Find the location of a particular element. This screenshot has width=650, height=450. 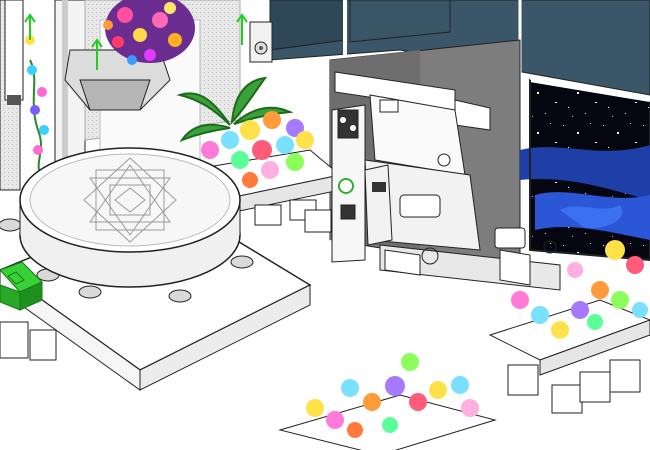

space-window is located at coordinates (585, 170).